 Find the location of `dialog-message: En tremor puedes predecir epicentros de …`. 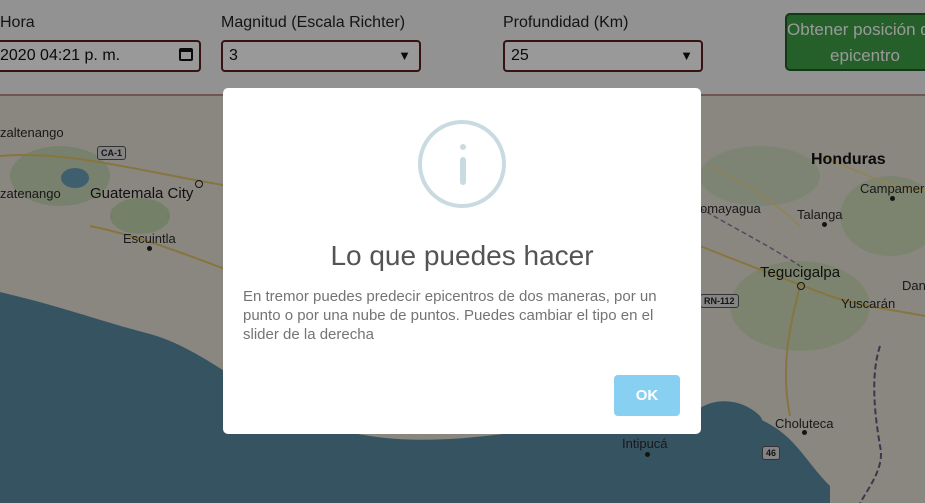

dialog-message: En tremor puedes predecir epicentros de … is located at coordinates (450, 315).